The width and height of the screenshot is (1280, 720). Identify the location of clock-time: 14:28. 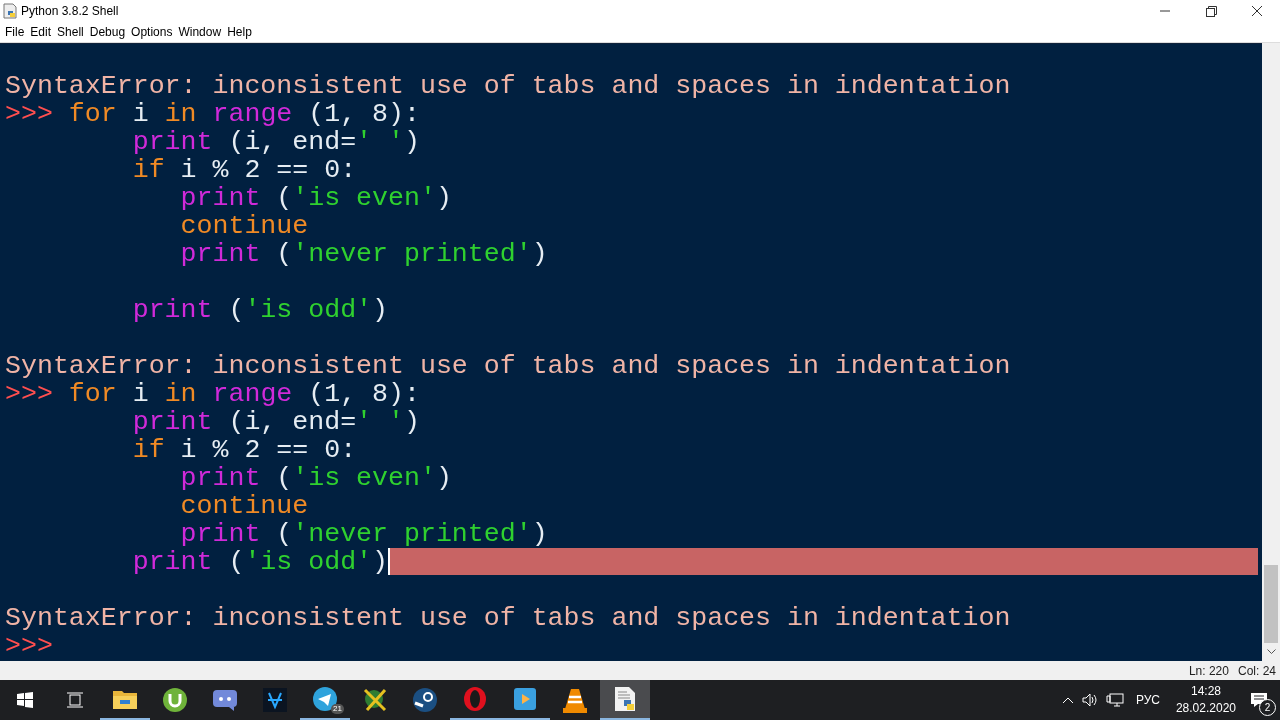
(1205, 691).